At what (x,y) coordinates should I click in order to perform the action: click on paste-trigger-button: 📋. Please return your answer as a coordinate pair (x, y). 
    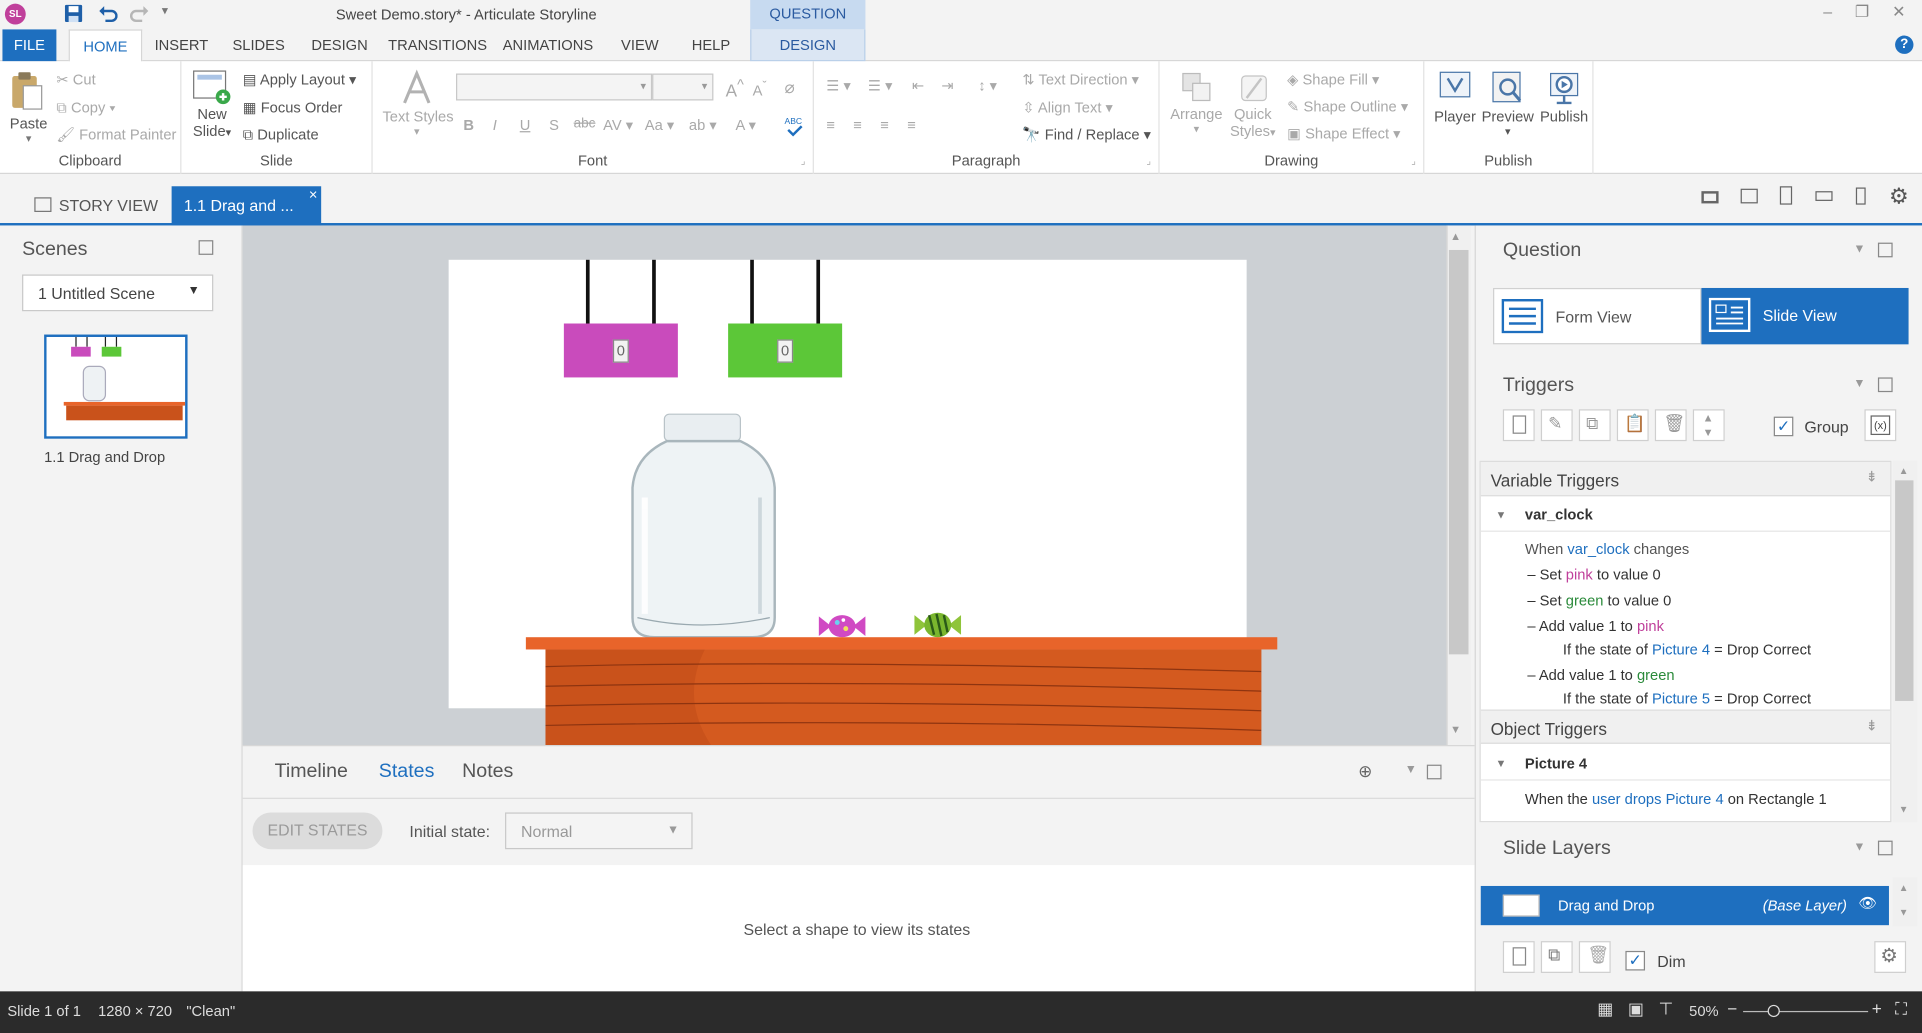
    Looking at the image, I should click on (1632, 425).